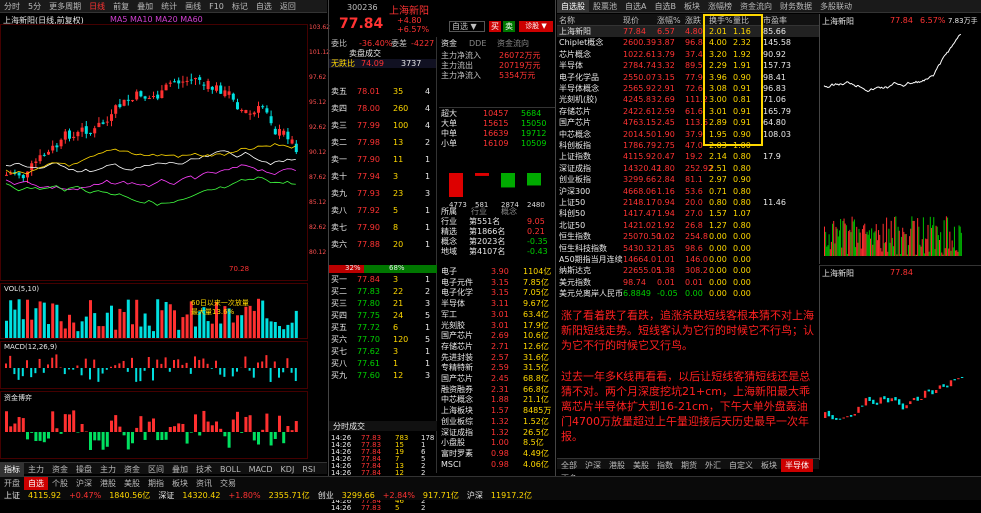  What do you see at coordinates (836, 6) in the screenshot?
I see `list-tab: 多股联动` at bounding box center [836, 6].